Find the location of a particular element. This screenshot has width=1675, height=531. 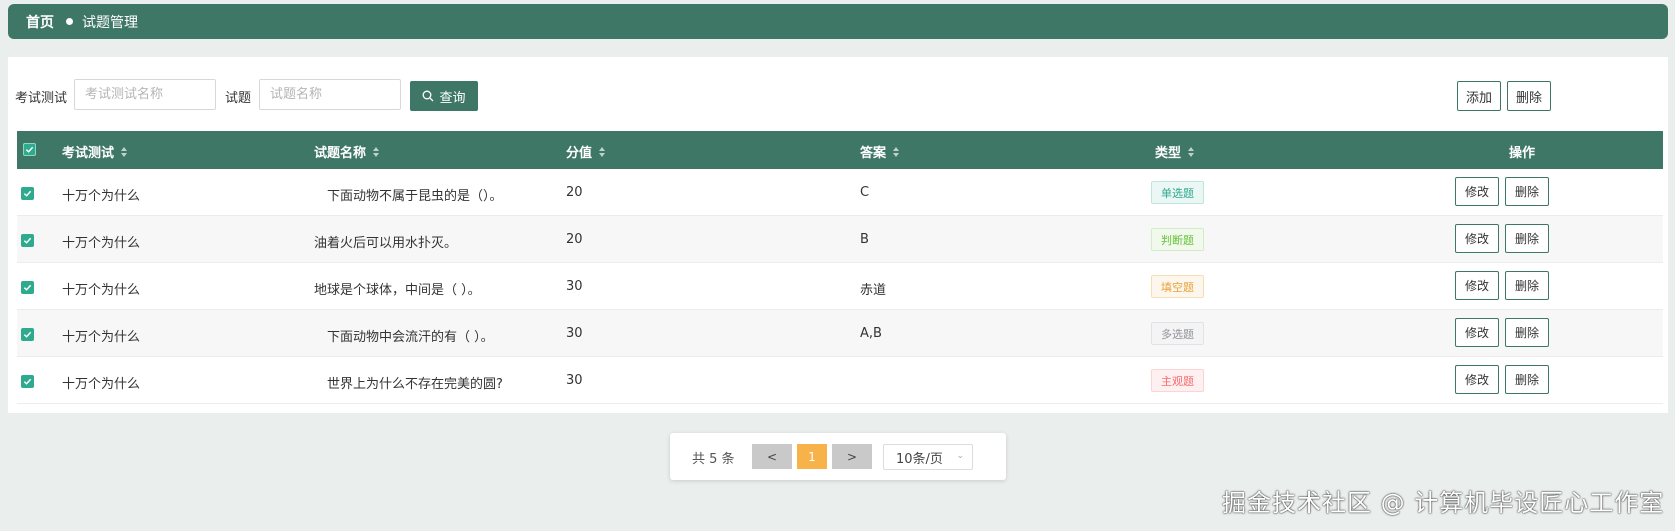

breadcrumb: 首页 试题管理 is located at coordinates (838, 21).